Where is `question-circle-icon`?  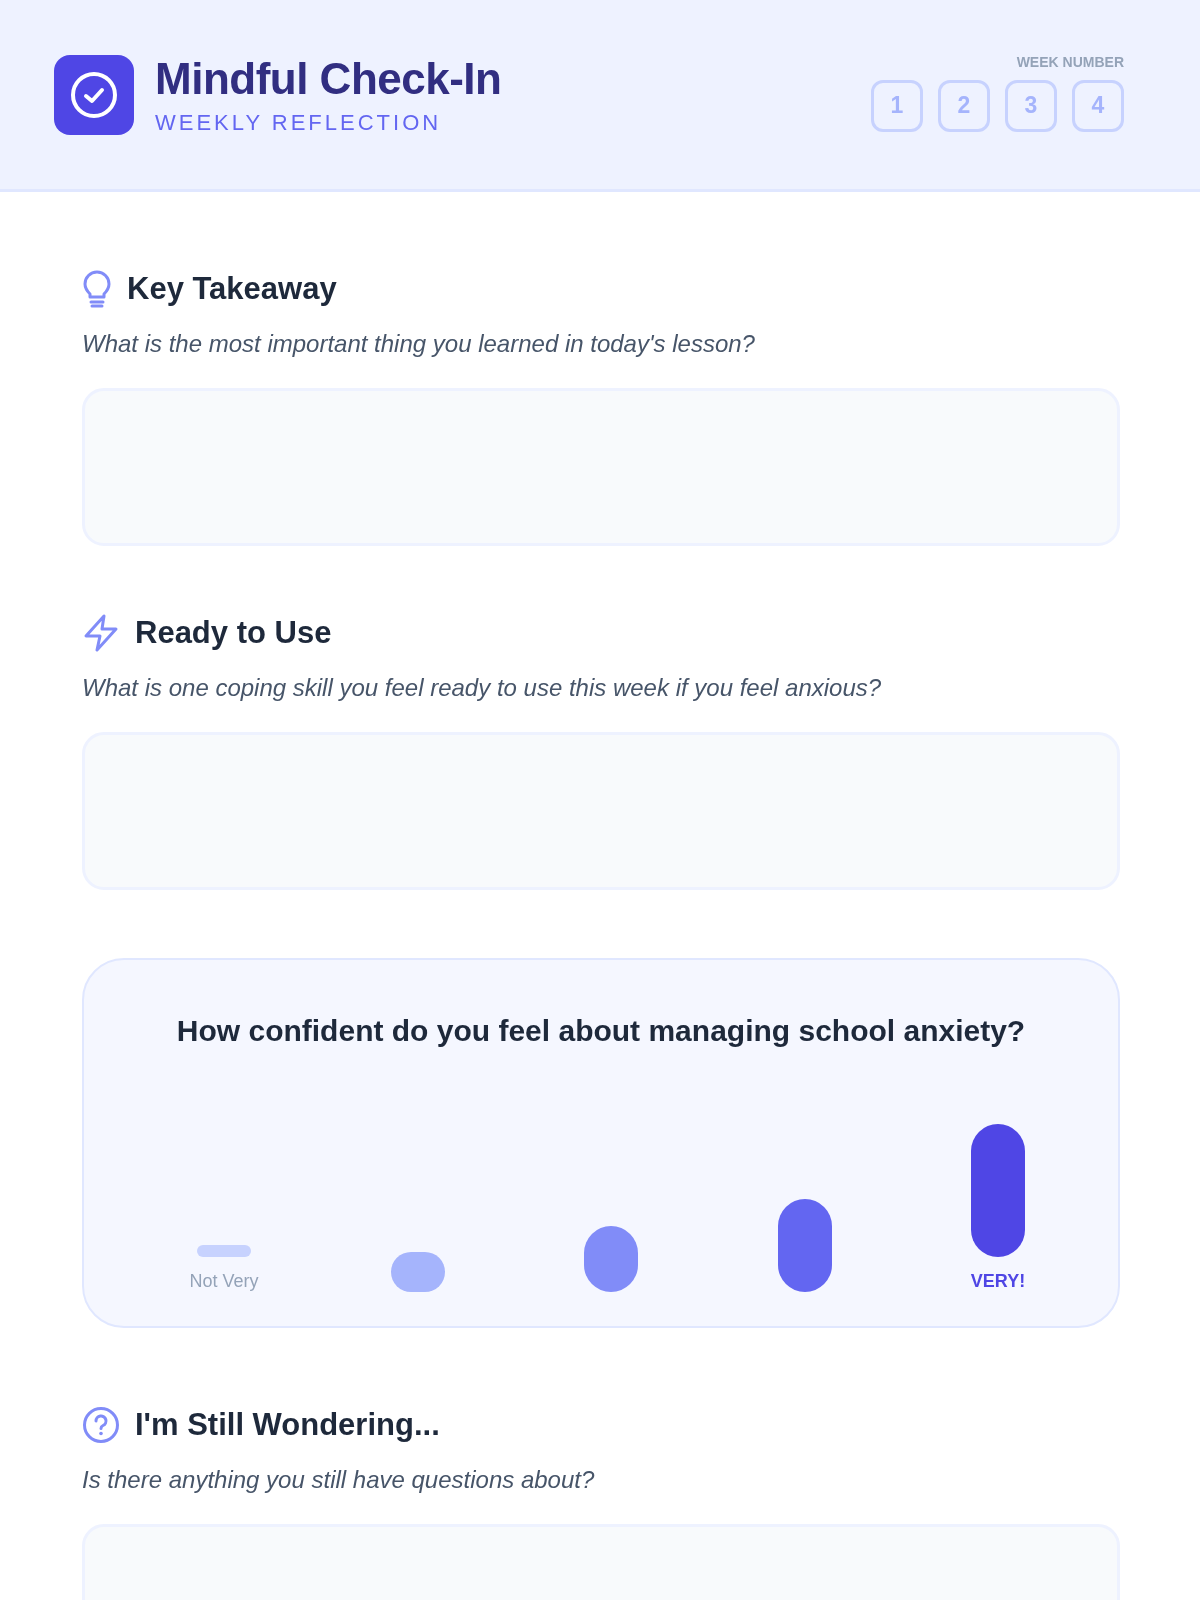
question-circle-icon is located at coordinates (101, 1425).